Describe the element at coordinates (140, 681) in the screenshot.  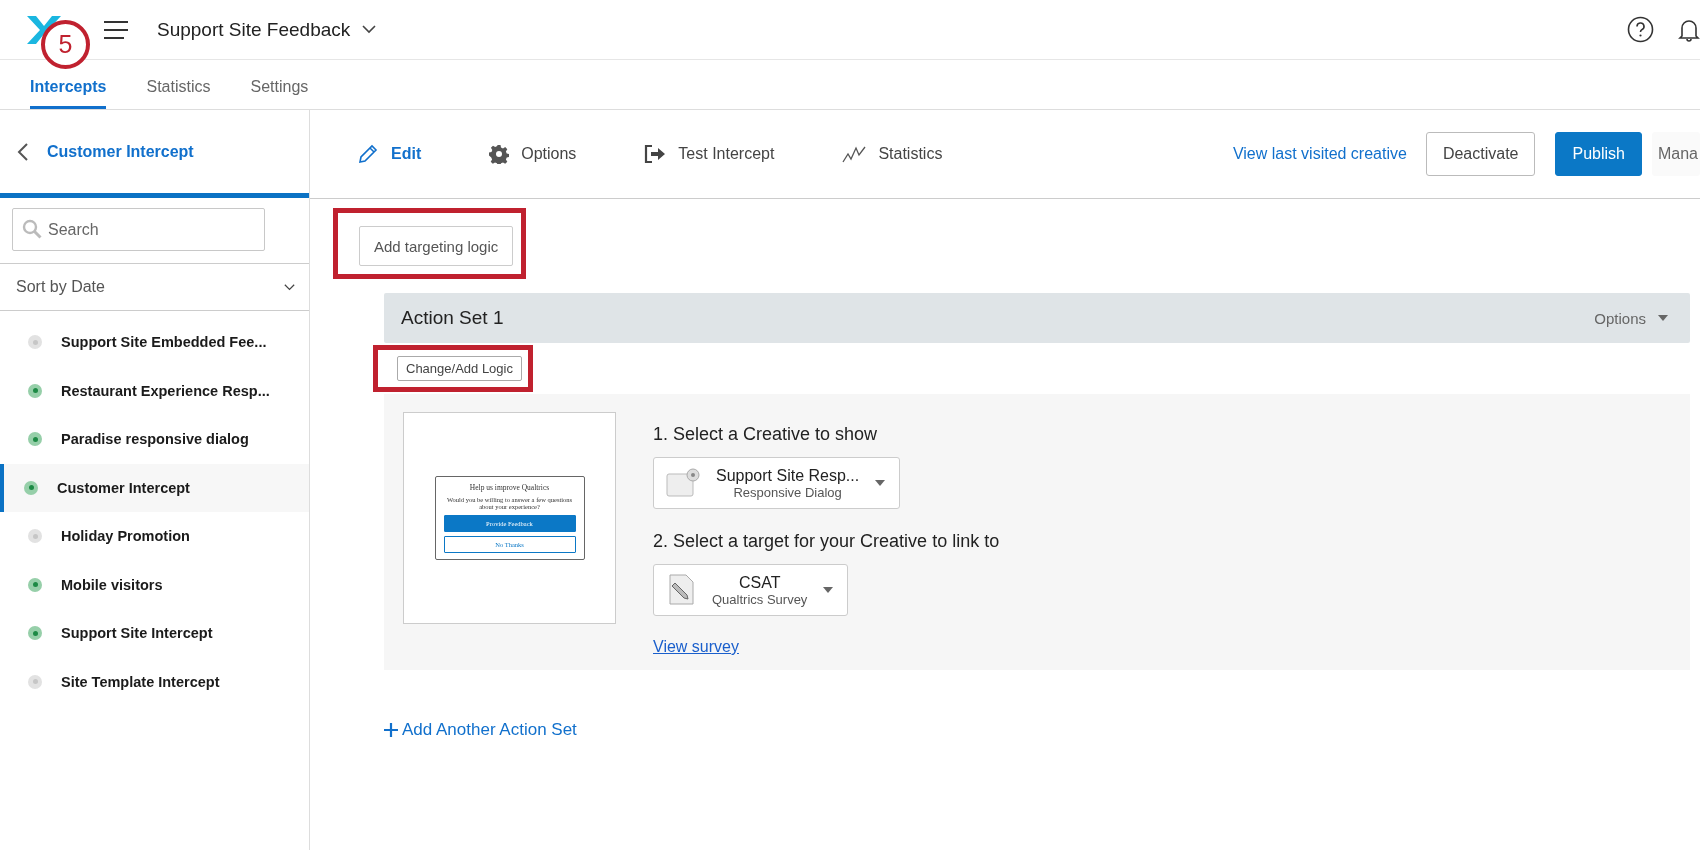
I see `intercept-name: Site Template Intercept` at that location.